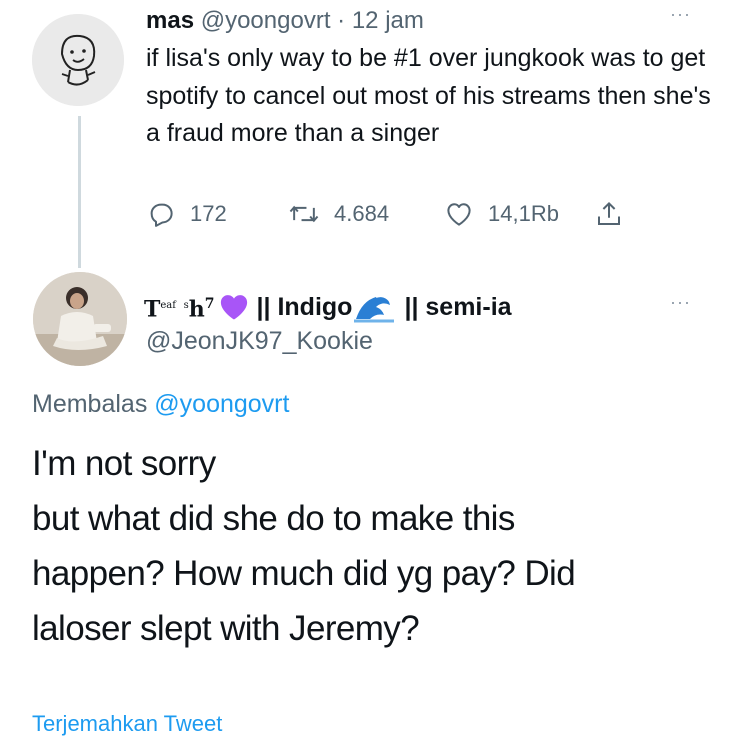 The width and height of the screenshot is (750, 736). Describe the element at coordinates (374, 308) in the screenshot. I see `wave-icon` at that location.